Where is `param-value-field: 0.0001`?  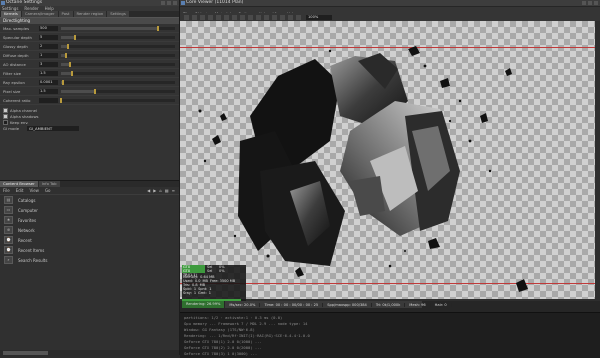
param-value-field: 0.0001 is located at coordinates (48, 82).